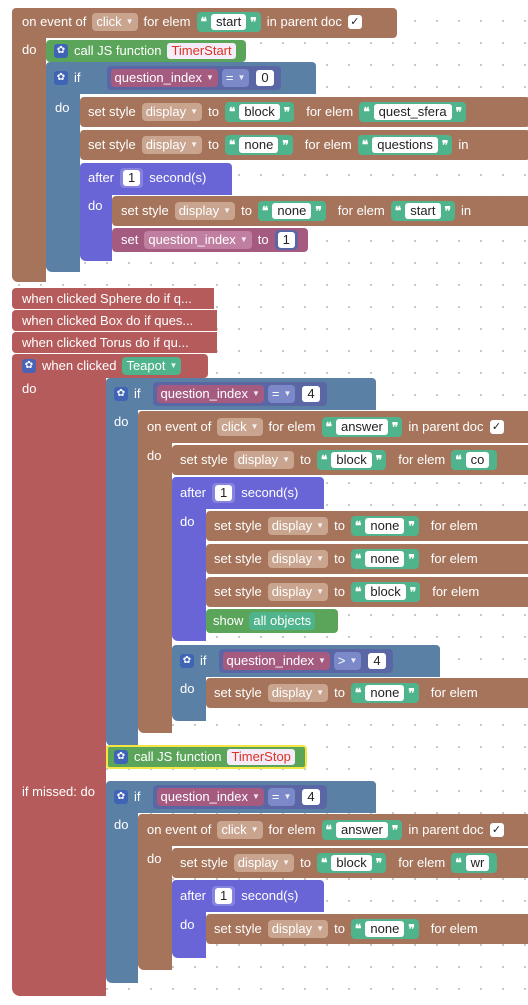 This screenshot has width=528, height=1005. Describe the element at coordinates (413, 112) in the screenshot. I see `elem-quest-sfera-string: ❝ quest_sfera ❞` at that location.